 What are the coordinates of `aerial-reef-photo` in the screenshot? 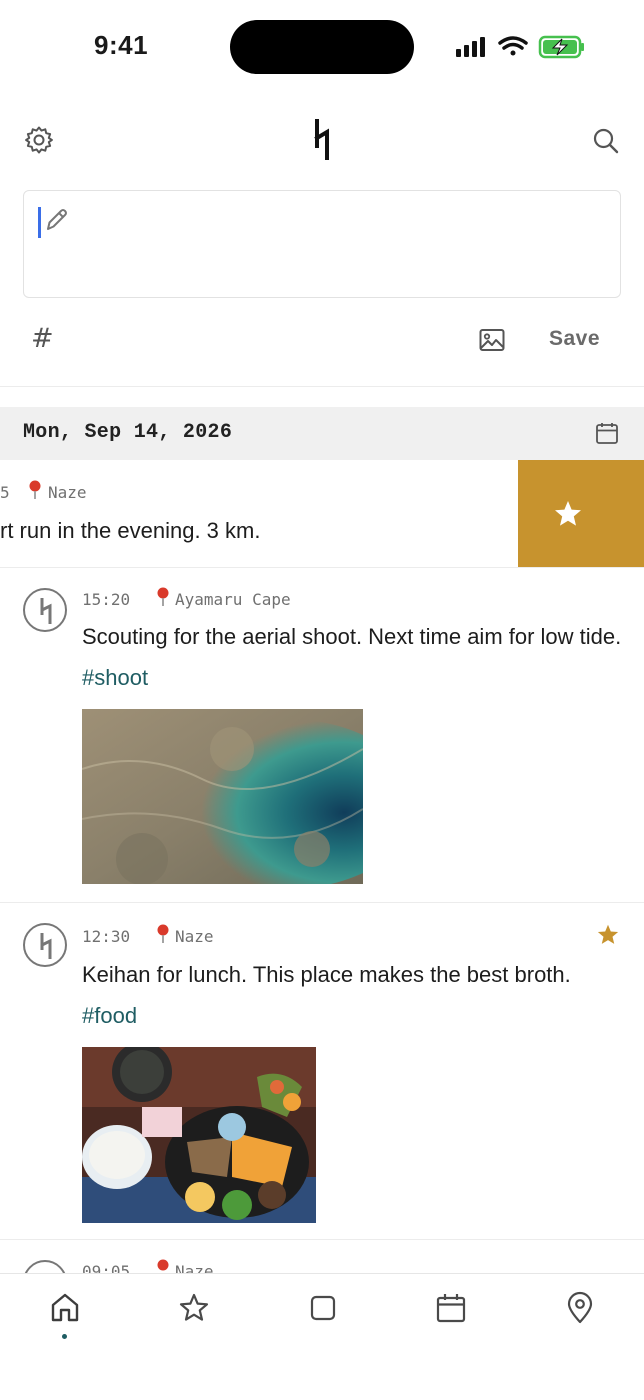 It's located at (222, 796).